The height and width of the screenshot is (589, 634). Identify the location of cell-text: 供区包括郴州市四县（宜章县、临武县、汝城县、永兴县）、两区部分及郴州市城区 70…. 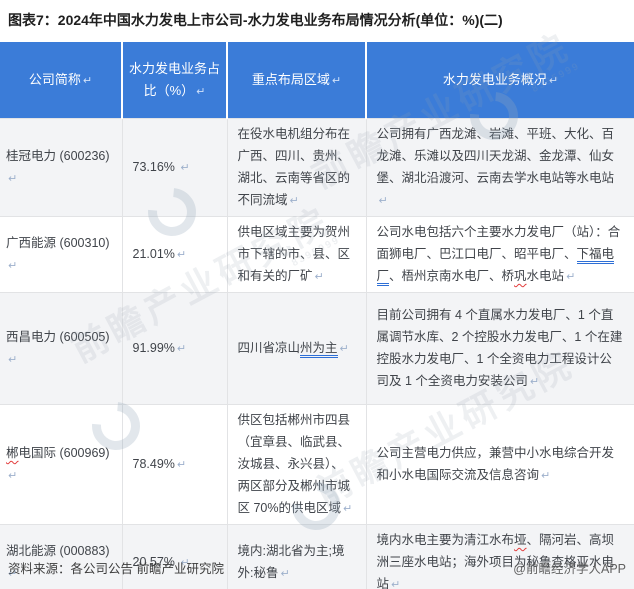
(294, 464).